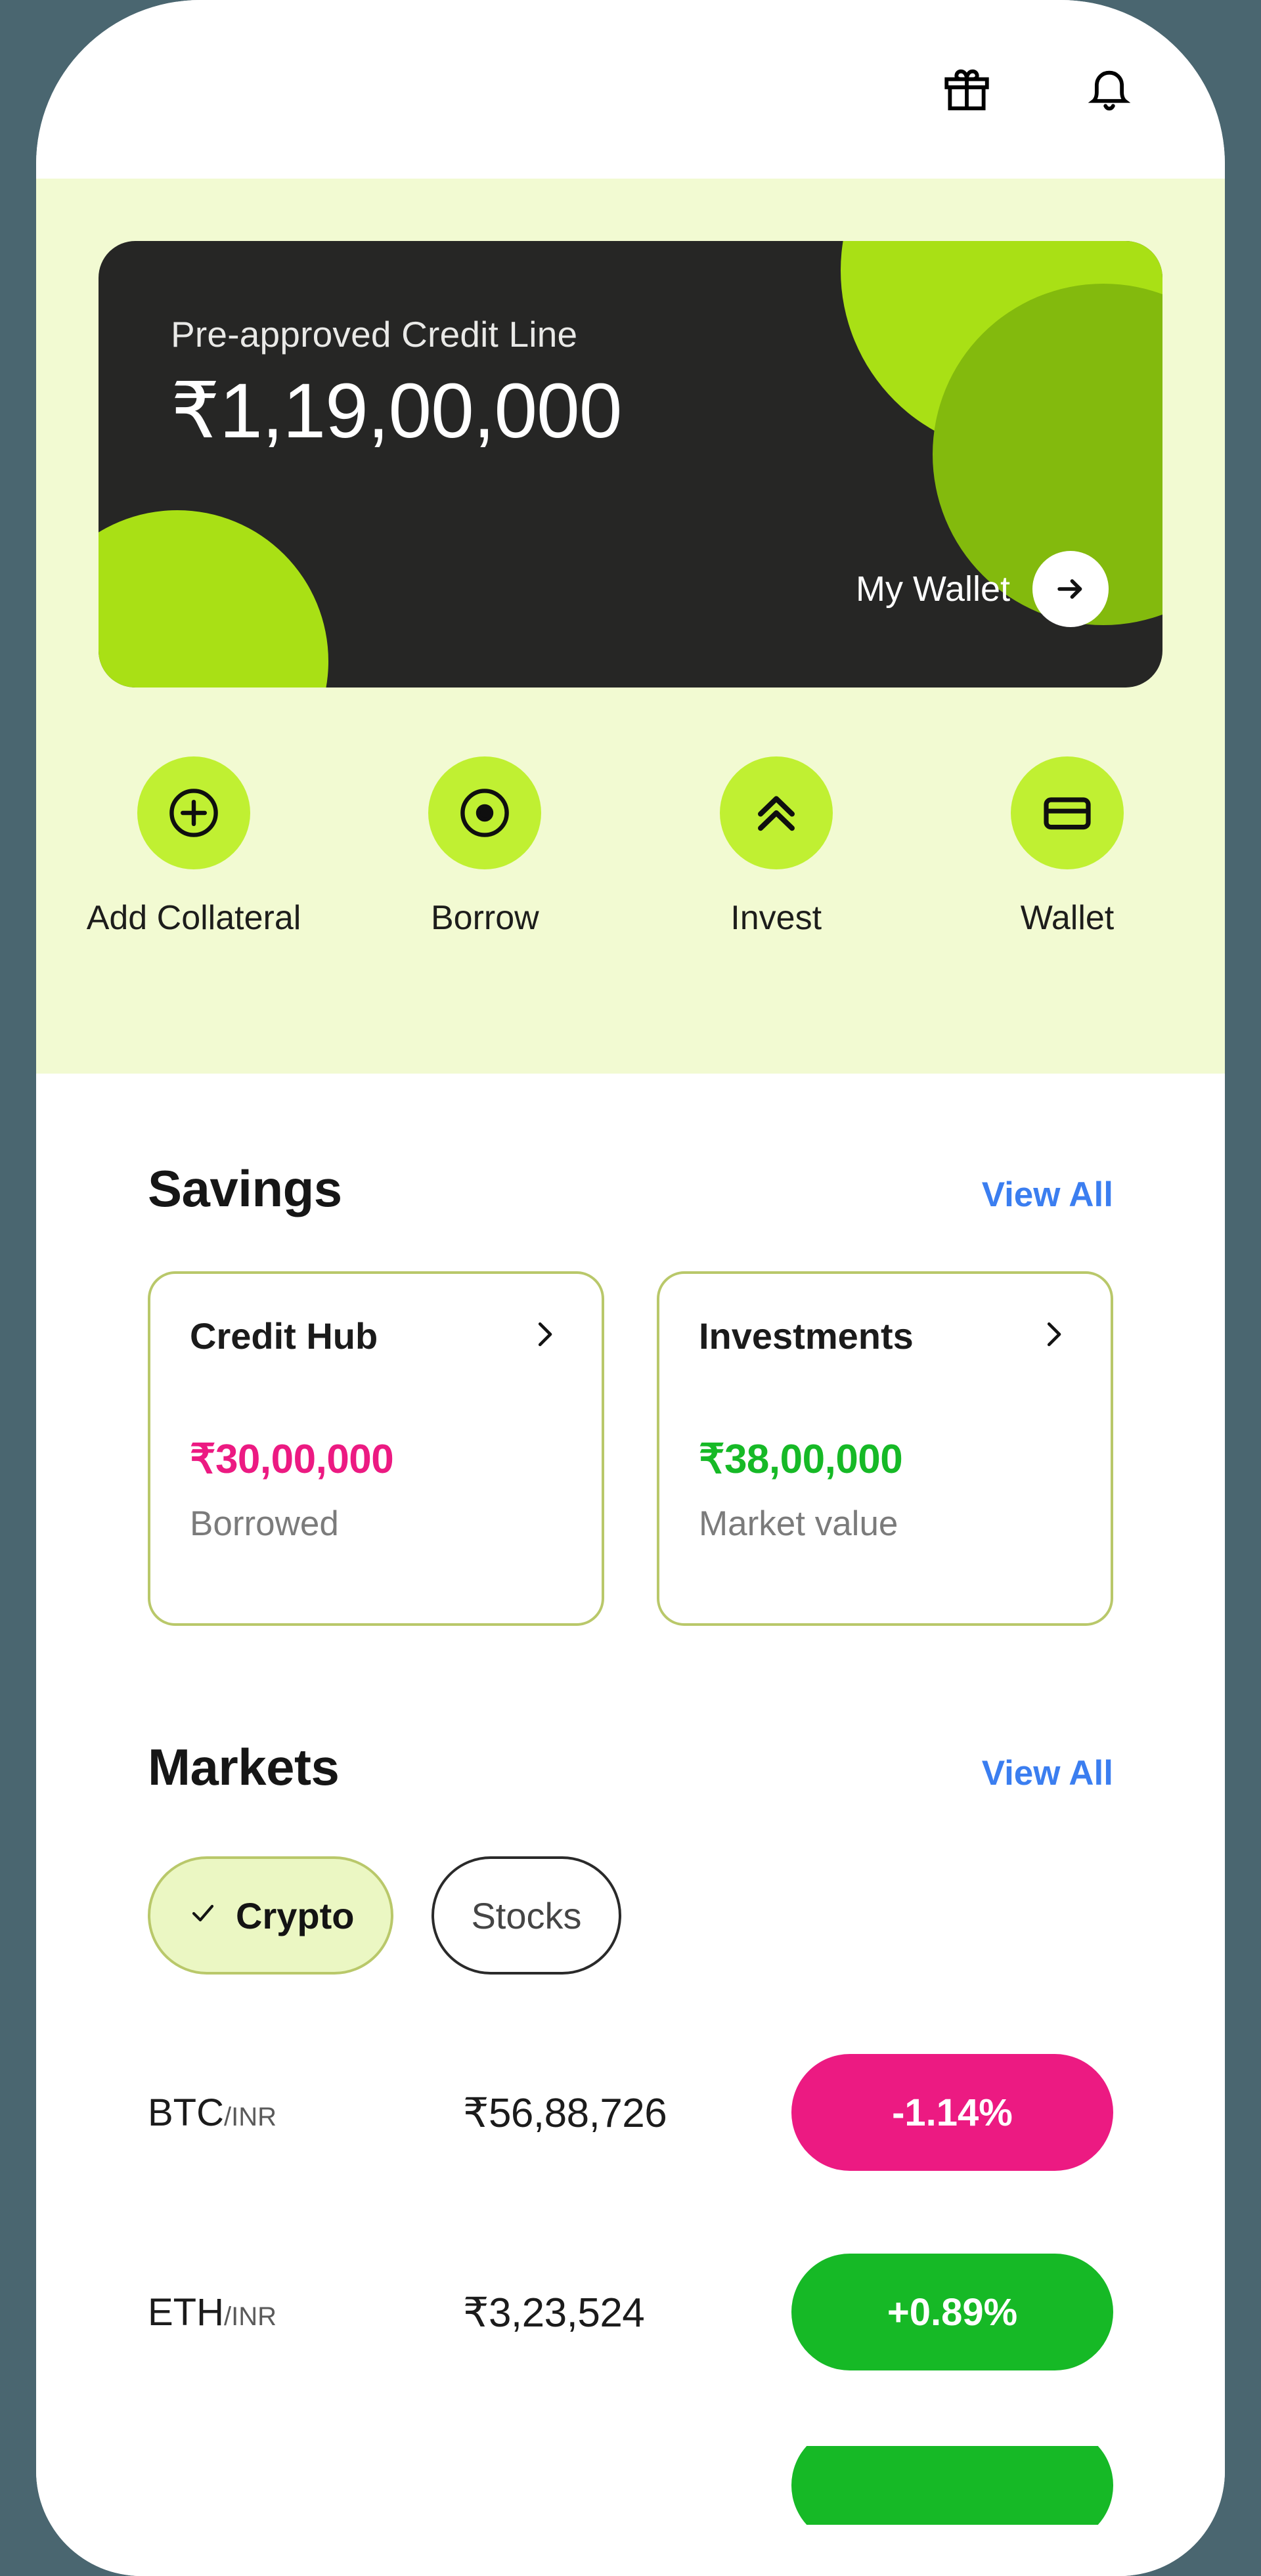 This screenshot has height=2576, width=1261. I want to click on markets-view-all: View All, so click(1047, 1773).